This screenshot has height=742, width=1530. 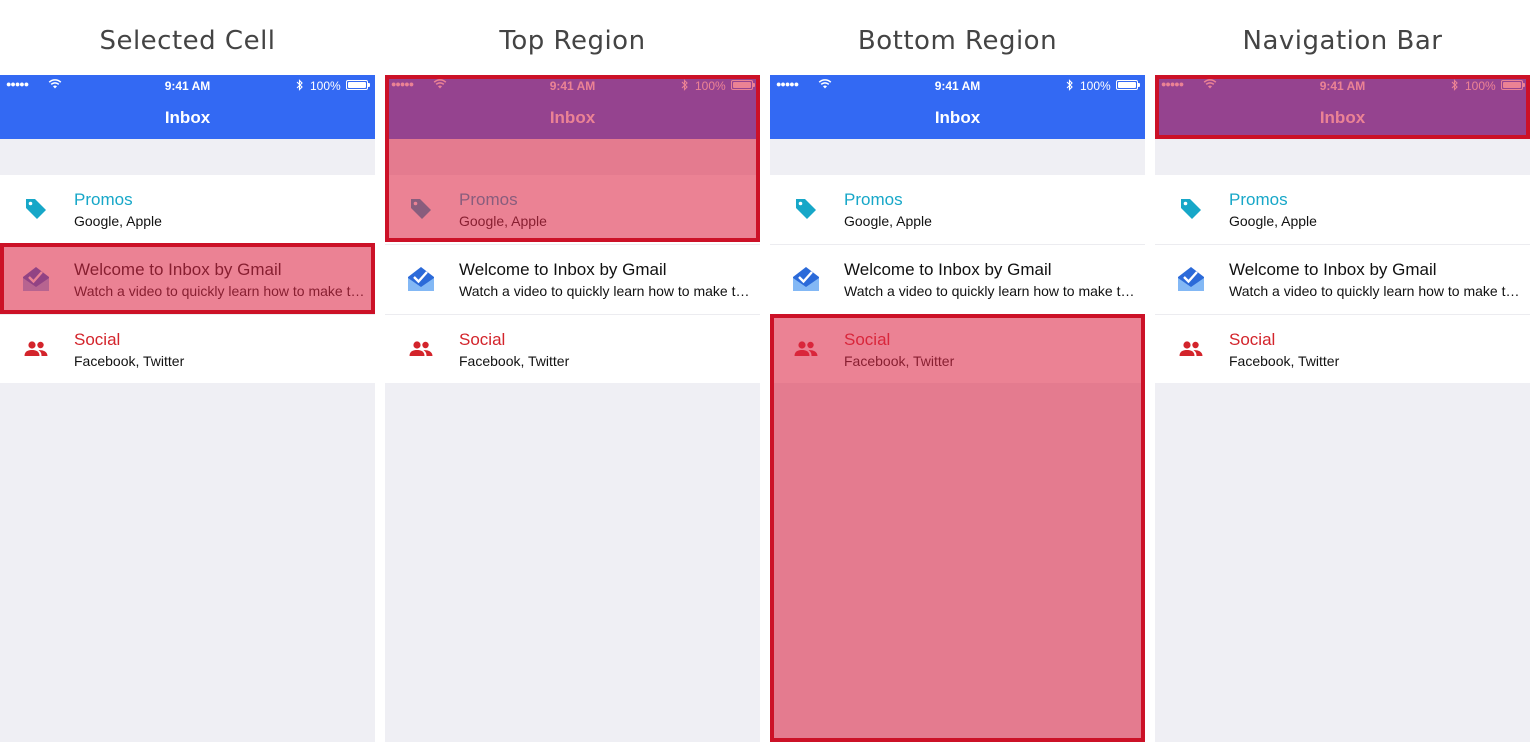 I want to click on panel-title: Navigation Bar, so click(x=1342, y=41).